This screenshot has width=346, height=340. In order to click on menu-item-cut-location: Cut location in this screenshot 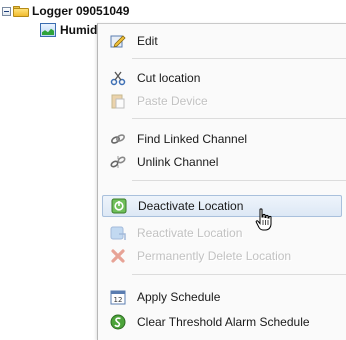, I will do `click(224, 78)`.